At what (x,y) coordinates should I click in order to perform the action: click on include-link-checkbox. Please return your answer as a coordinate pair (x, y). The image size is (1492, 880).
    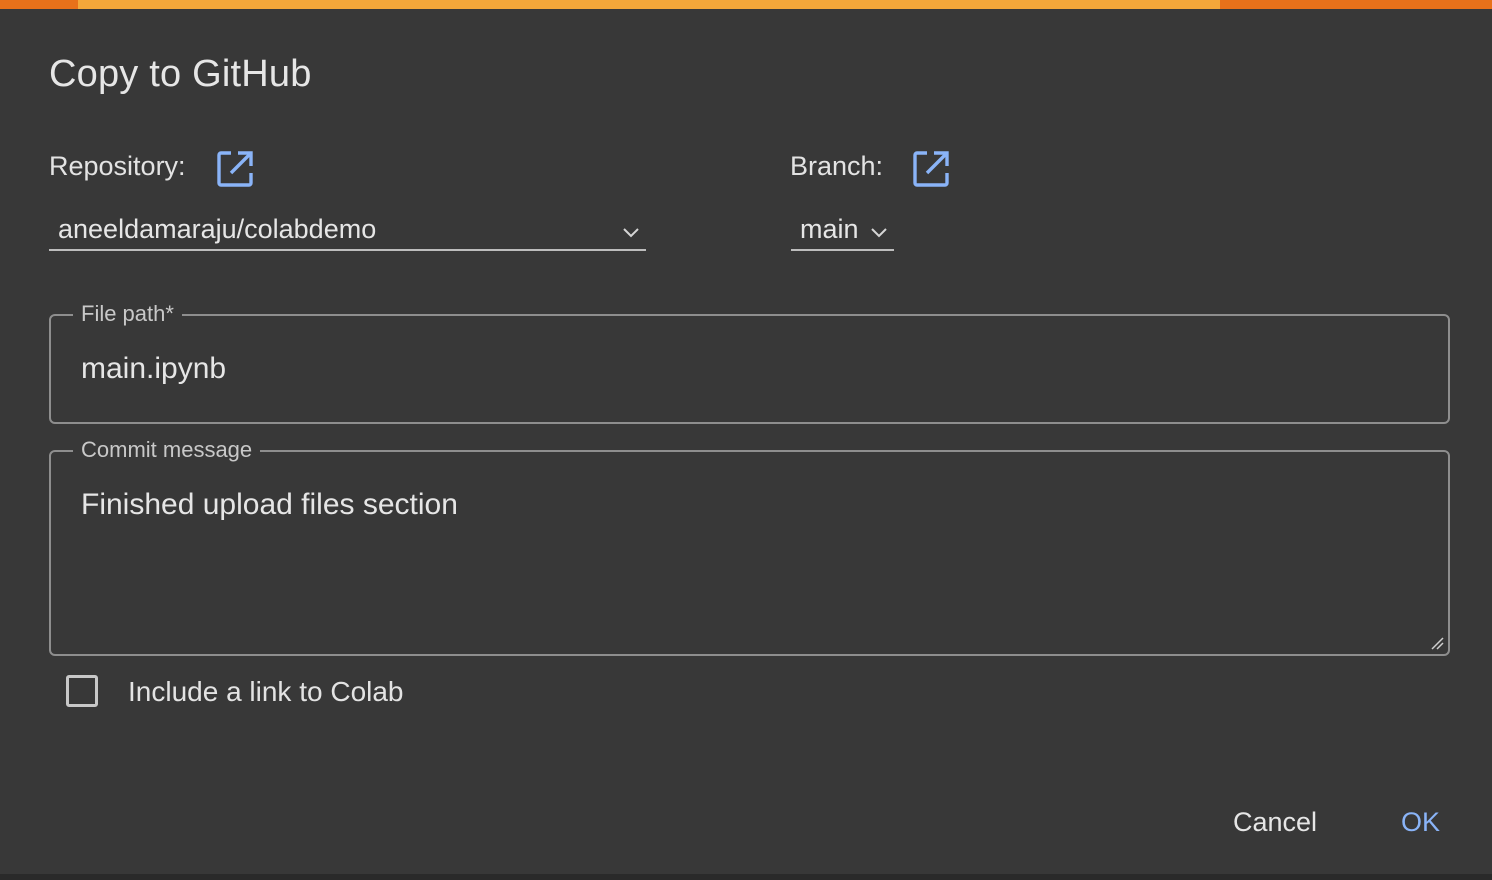
    Looking at the image, I should click on (82, 691).